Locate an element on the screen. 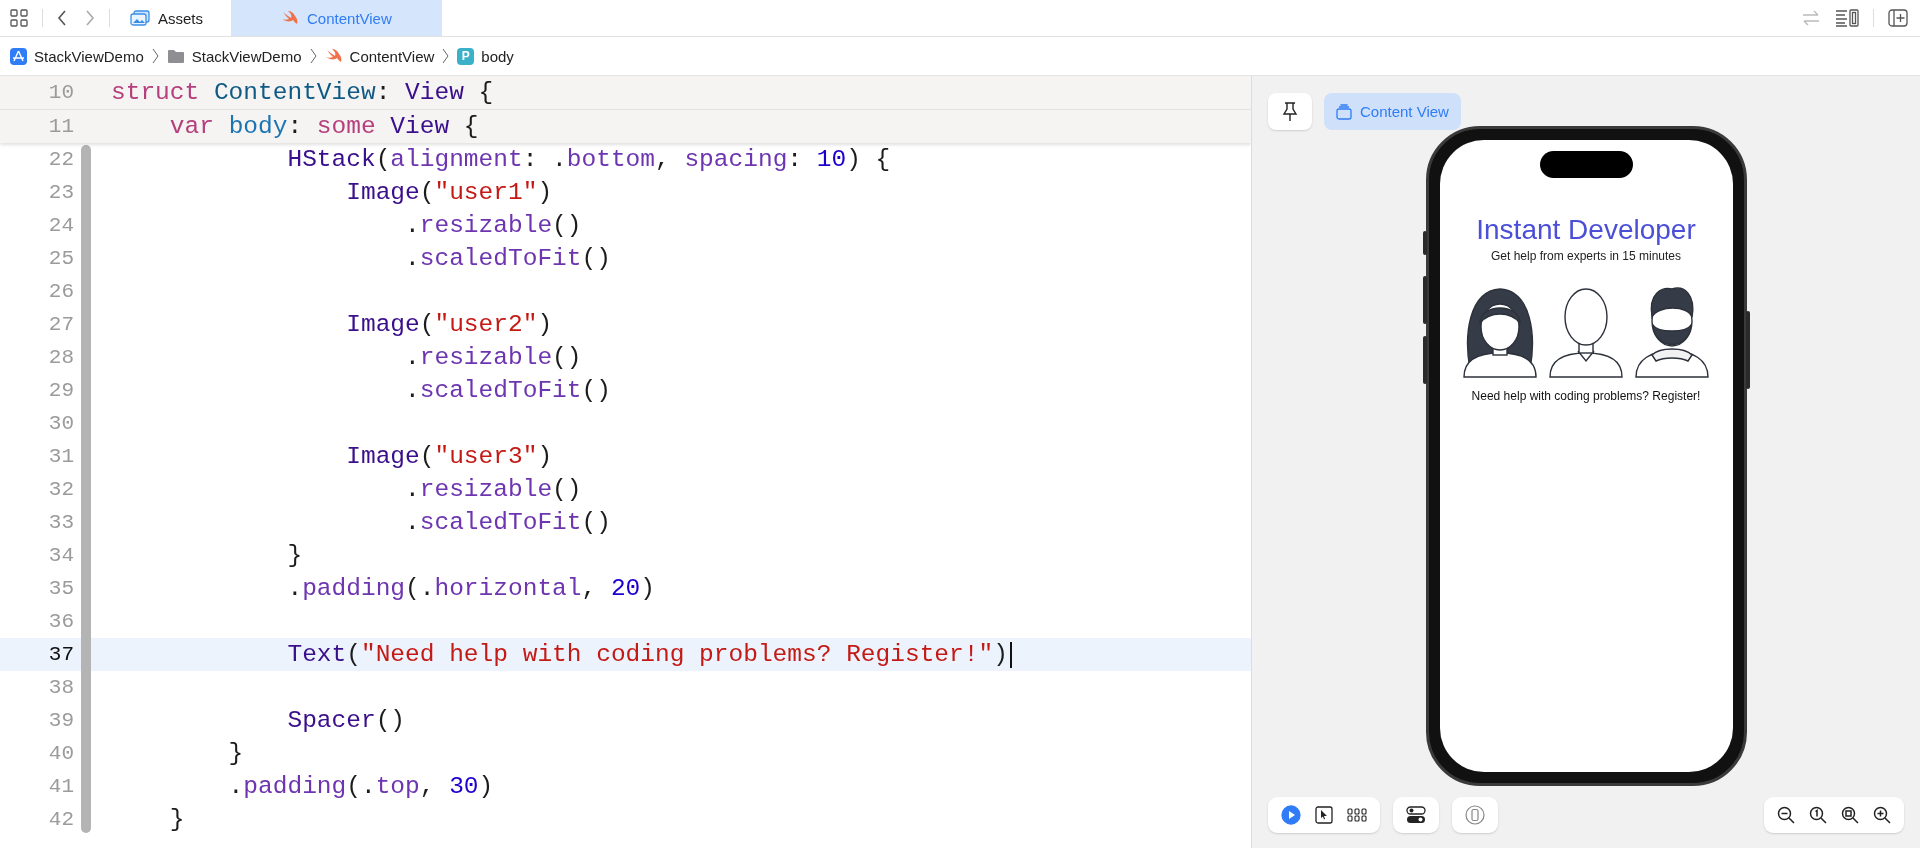 The image size is (1920, 848). live-preview-icon is located at coordinates (1291, 815).